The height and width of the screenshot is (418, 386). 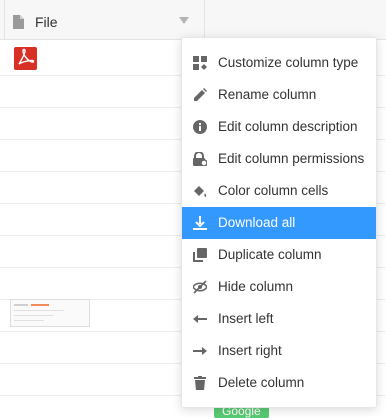 I want to click on menu-item-insert-right: Insert right, so click(x=279, y=351).